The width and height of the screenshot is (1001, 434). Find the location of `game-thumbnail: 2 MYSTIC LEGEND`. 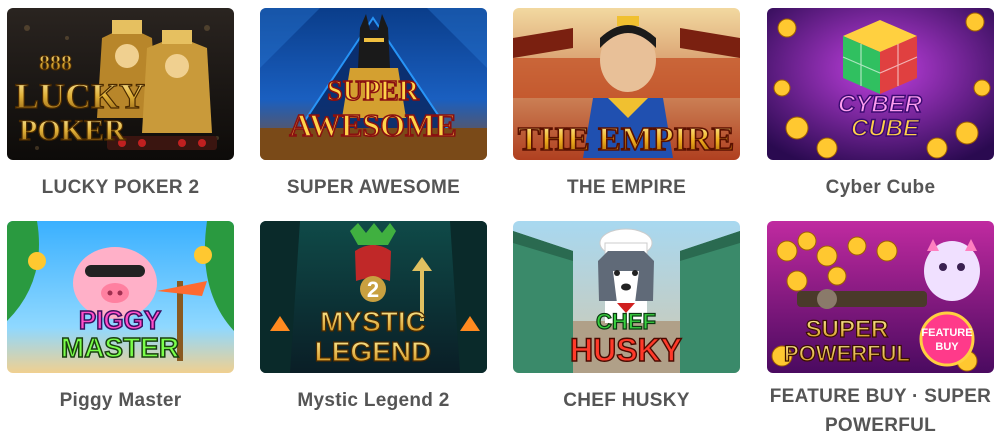

game-thumbnail: 2 MYSTIC LEGEND is located at coordinates (373, 297).